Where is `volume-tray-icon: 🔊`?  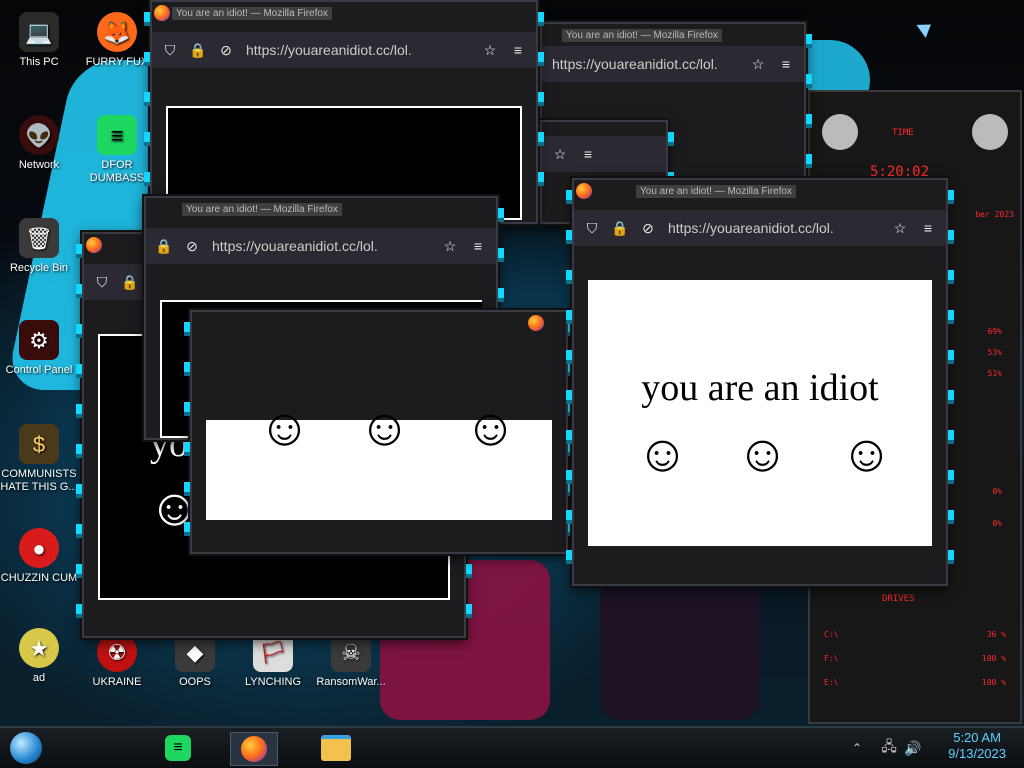 volume-tray-icon: 🔊 is located at coordinates (913, 748).